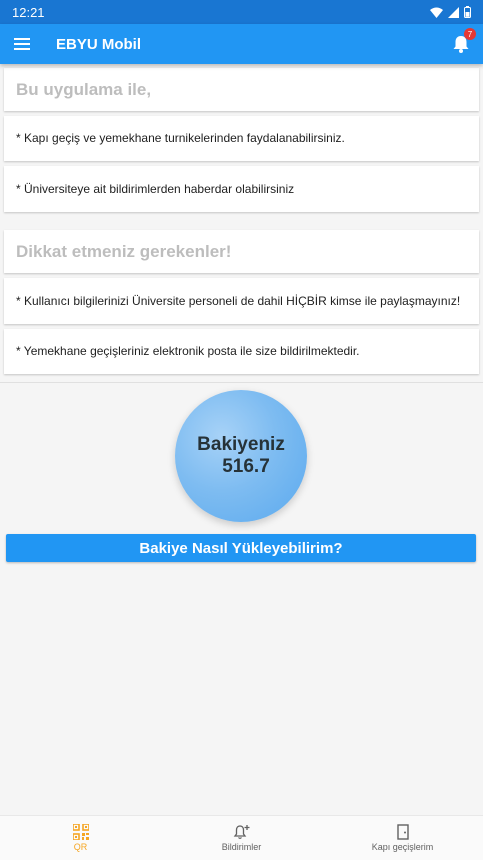 The width and height of the screenshot is (483, 860). What do you see at coordinates (241, 12) in the screenshot?
I see `status-bar: 12:21` at bounding box center [241, 12].